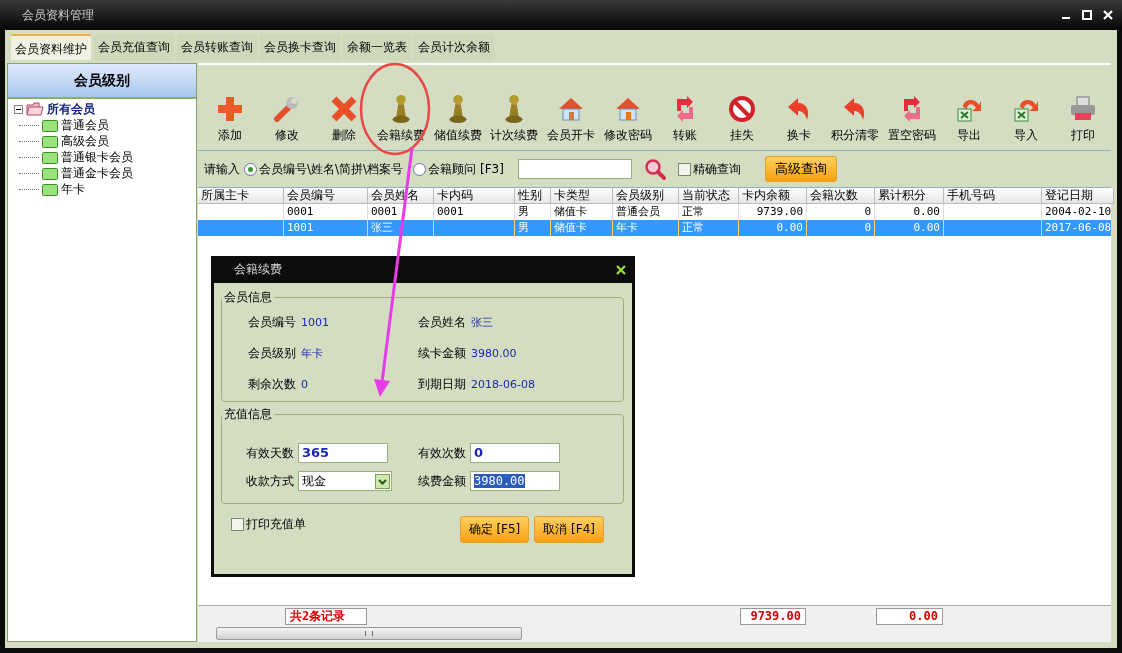  Describe the element at coordinates (574, 169) in the screenshot. I see `search-field` at that location.